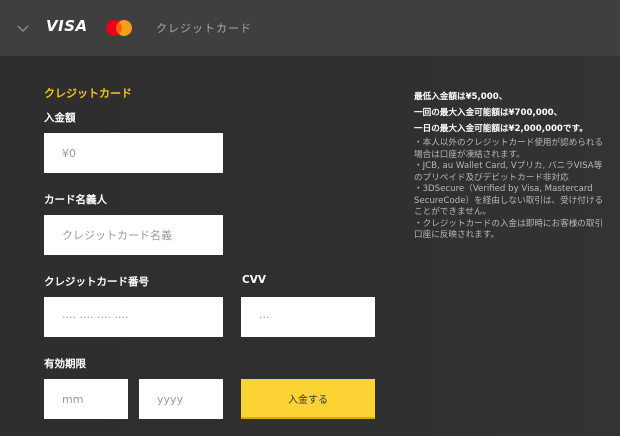 This screenshot has width=620, height=436. I want to click on section-title: クレジットカード, so click(88, 93).